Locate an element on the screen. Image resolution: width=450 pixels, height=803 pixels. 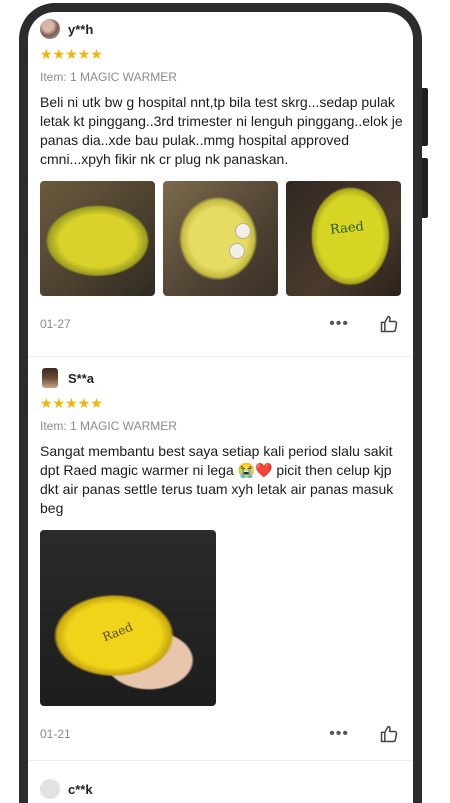
review-photos: Raed is located at coordinates (221, 238).